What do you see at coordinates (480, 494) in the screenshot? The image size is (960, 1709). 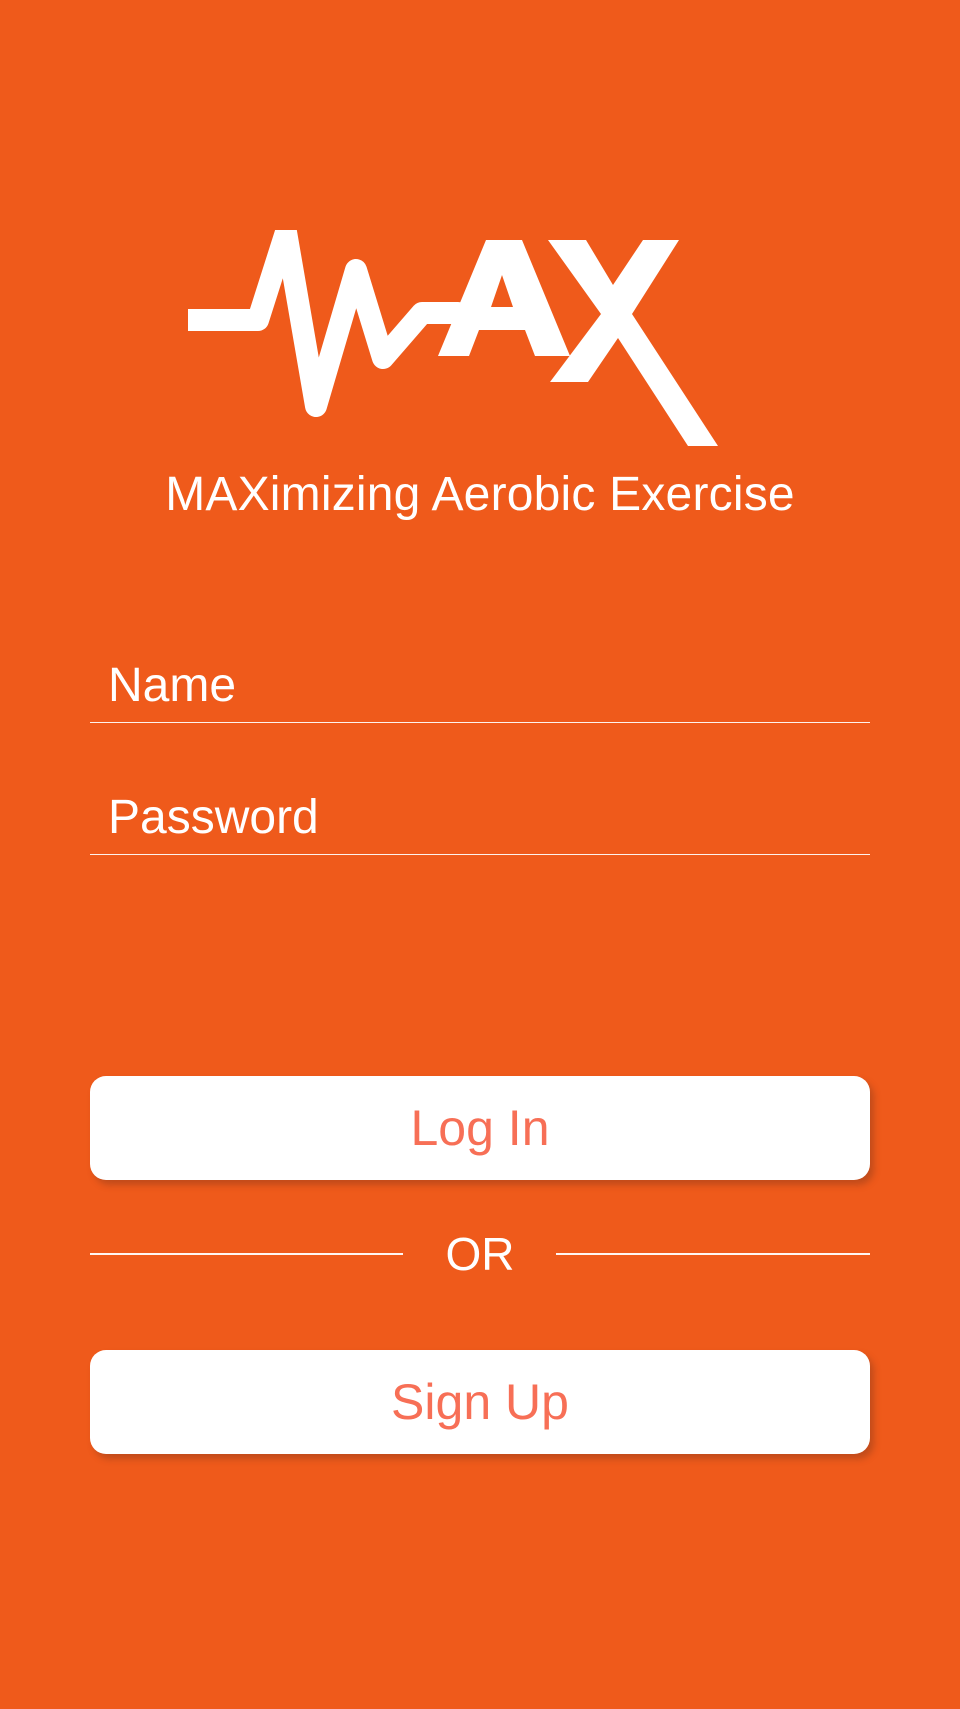 I see `app-tagline: MAXimizing Aerobic Exercise` at bounding box center [480, 494].